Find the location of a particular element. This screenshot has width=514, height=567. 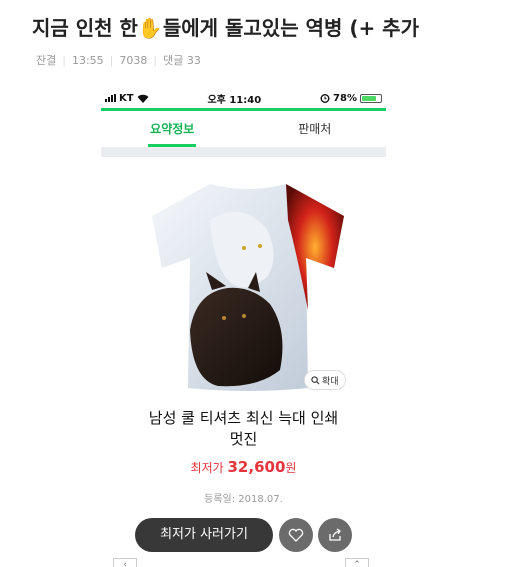

registered-date: 등록일: 2018.07. is located at coordinates (243, 499).